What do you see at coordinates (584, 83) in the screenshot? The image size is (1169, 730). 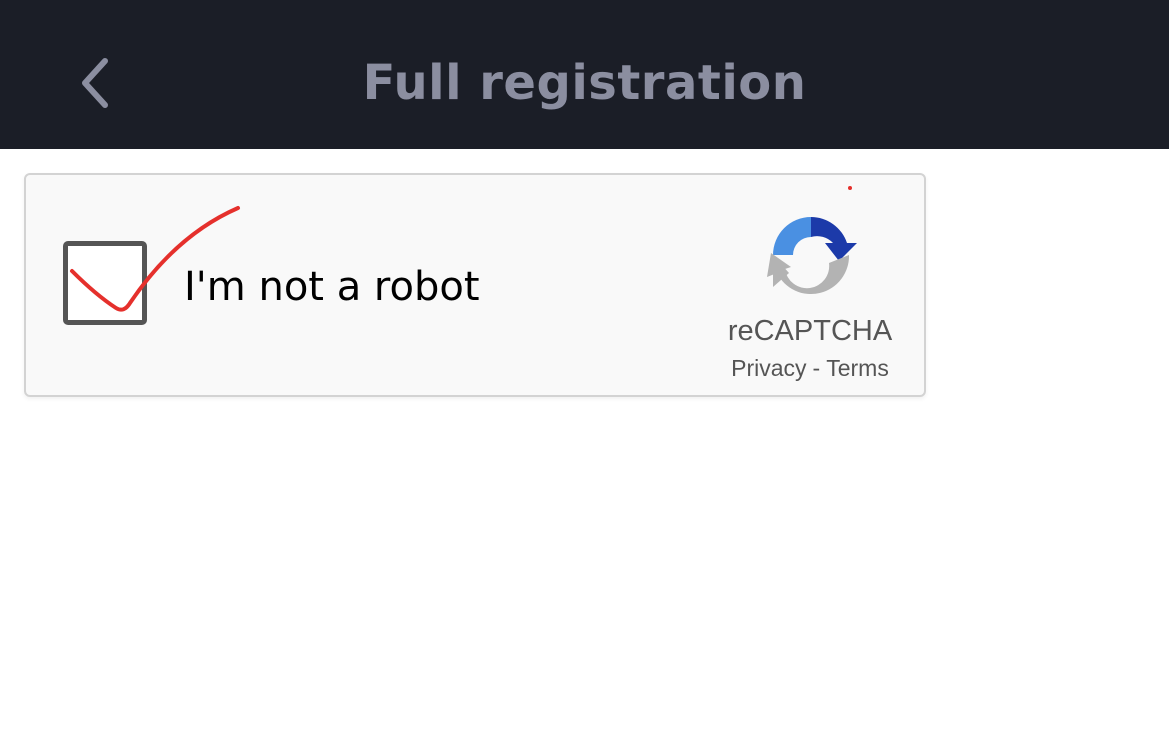 I see `page-title: Full registration` at bounding box center [584, 83].